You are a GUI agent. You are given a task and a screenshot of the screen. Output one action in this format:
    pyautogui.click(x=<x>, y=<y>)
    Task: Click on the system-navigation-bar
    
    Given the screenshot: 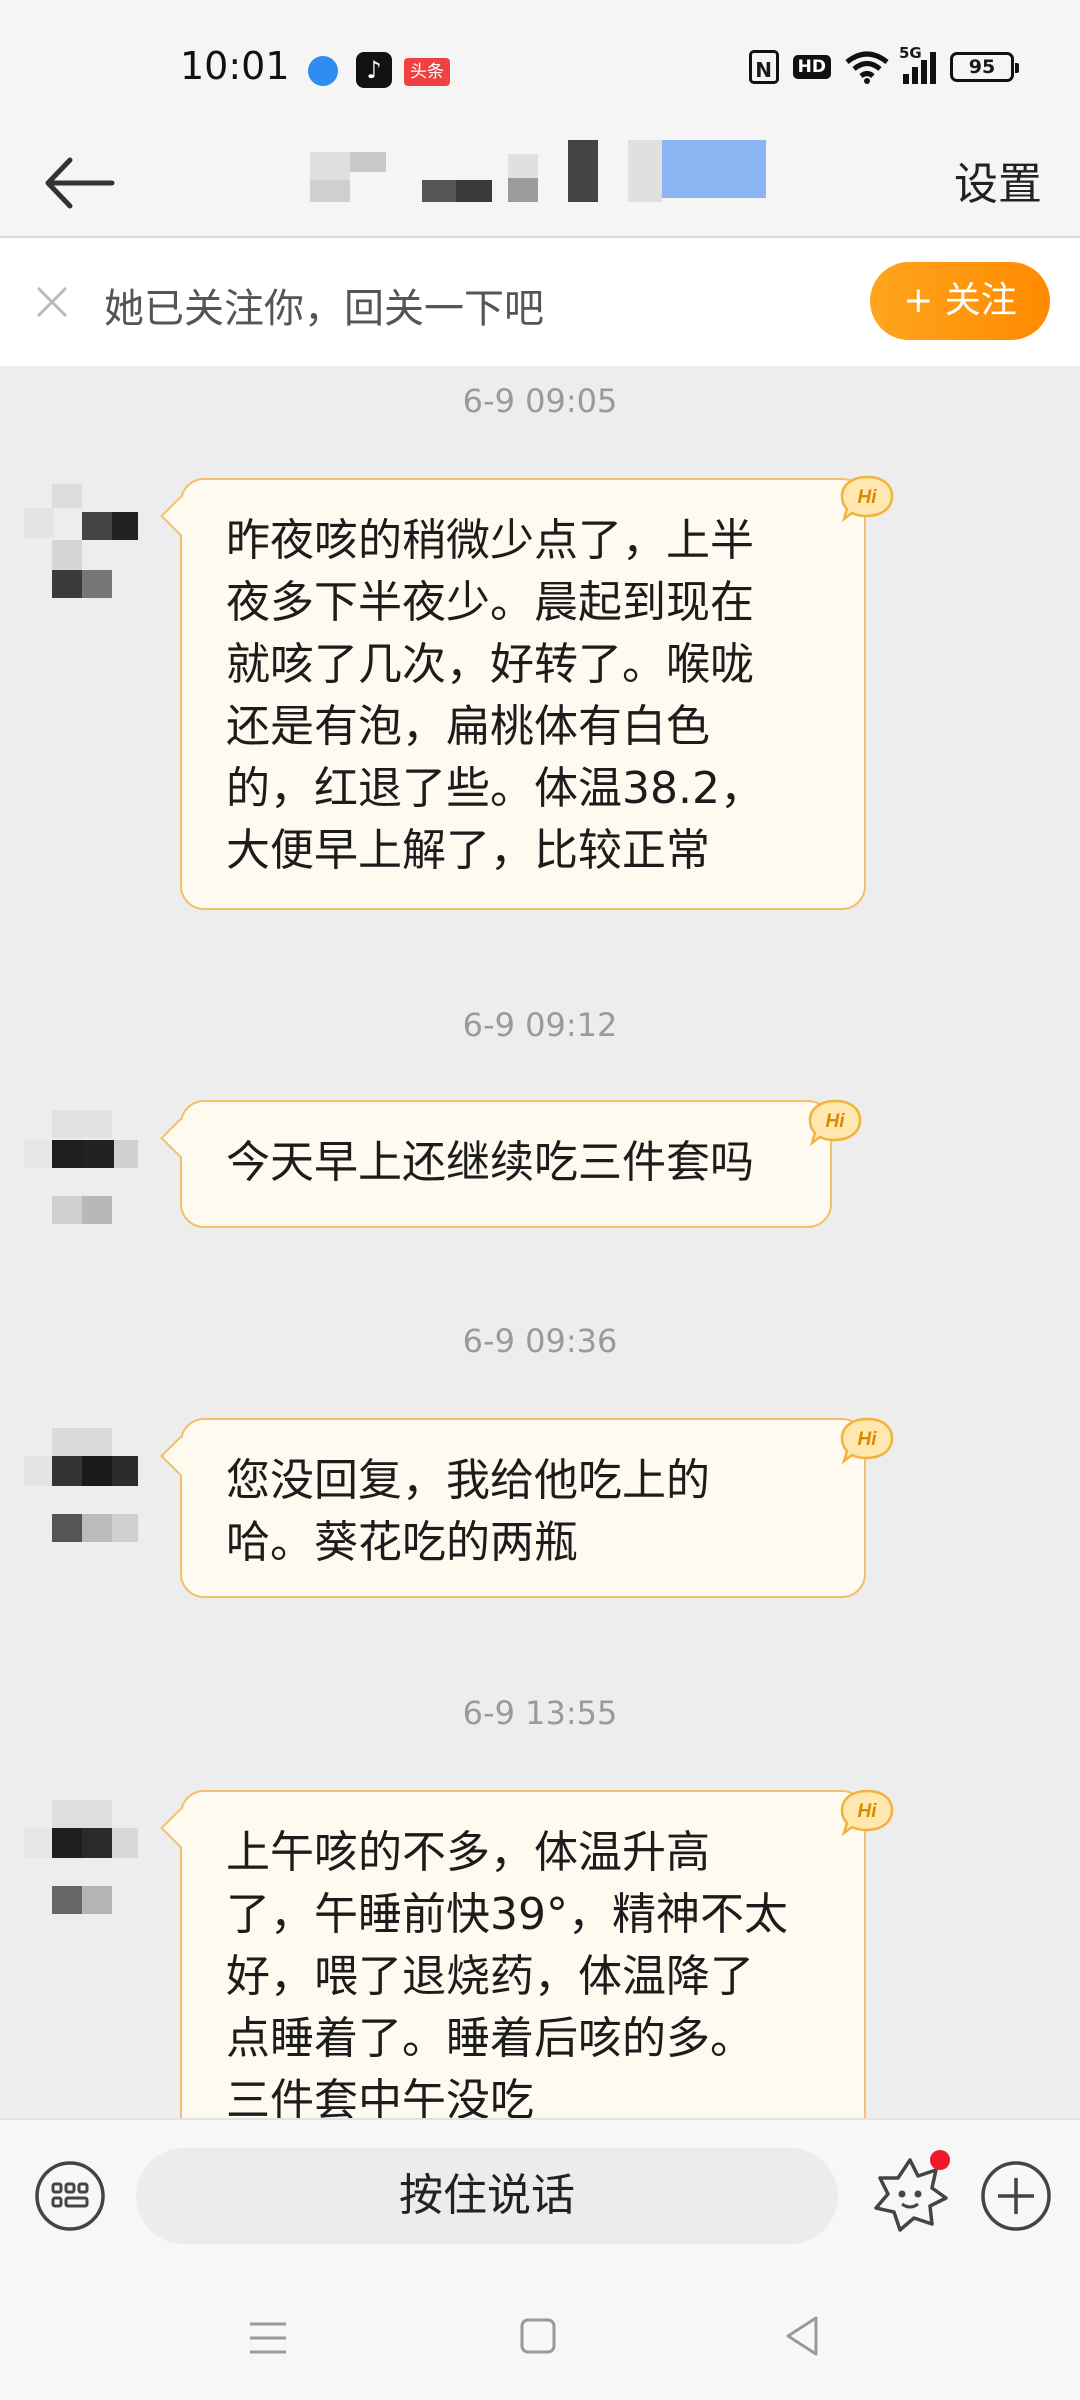 What is the action you would take?
    pyautogui.click(x=540, y=2339)
    